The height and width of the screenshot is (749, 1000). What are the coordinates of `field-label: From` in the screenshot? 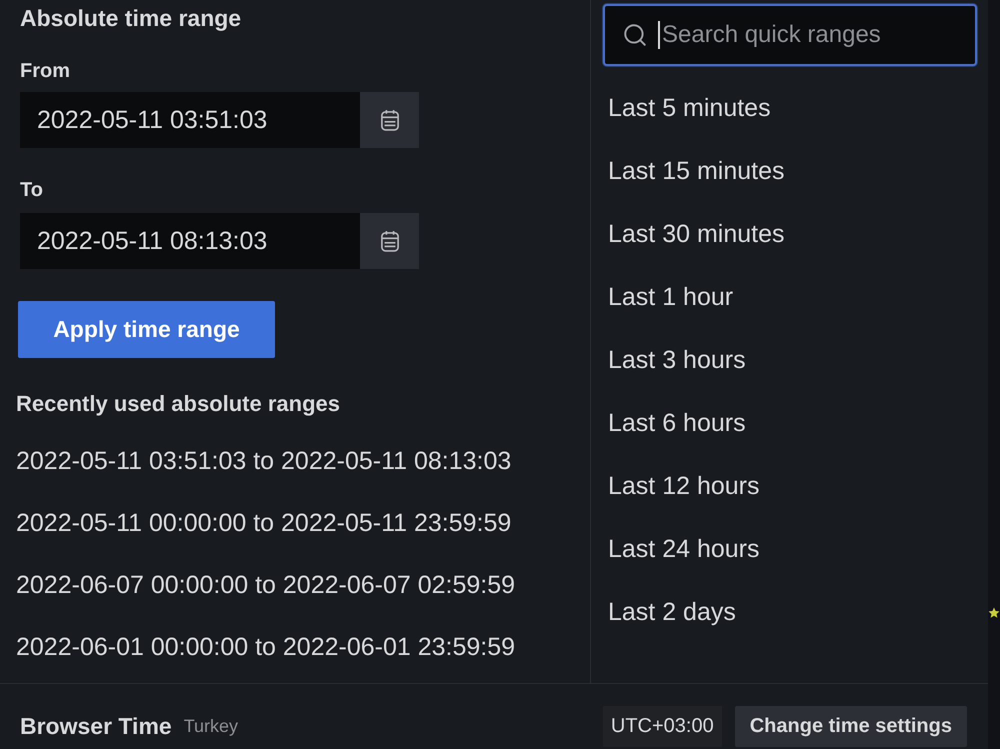 It's located at (45, 71).